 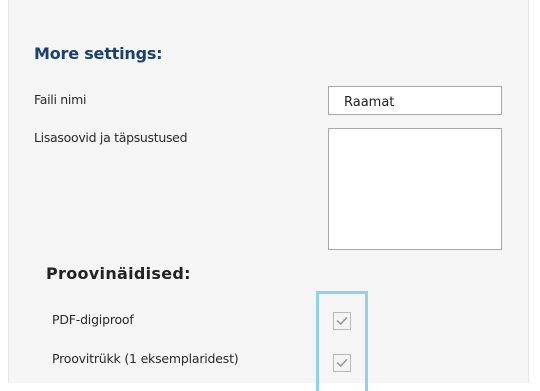 I want to click on proofs-heading: Proovinäidised:, so click(x=118, y=273).